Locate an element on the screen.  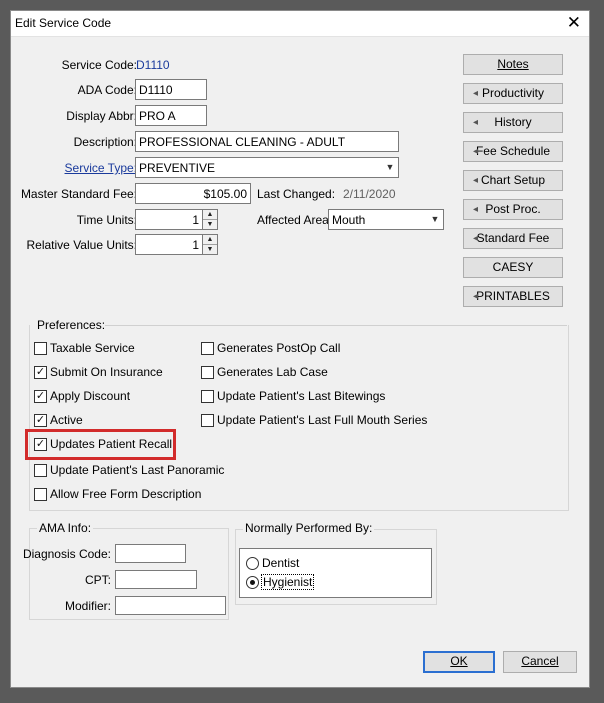
service-type-value: PREVENTIVE is located at coordinates (177, 168).